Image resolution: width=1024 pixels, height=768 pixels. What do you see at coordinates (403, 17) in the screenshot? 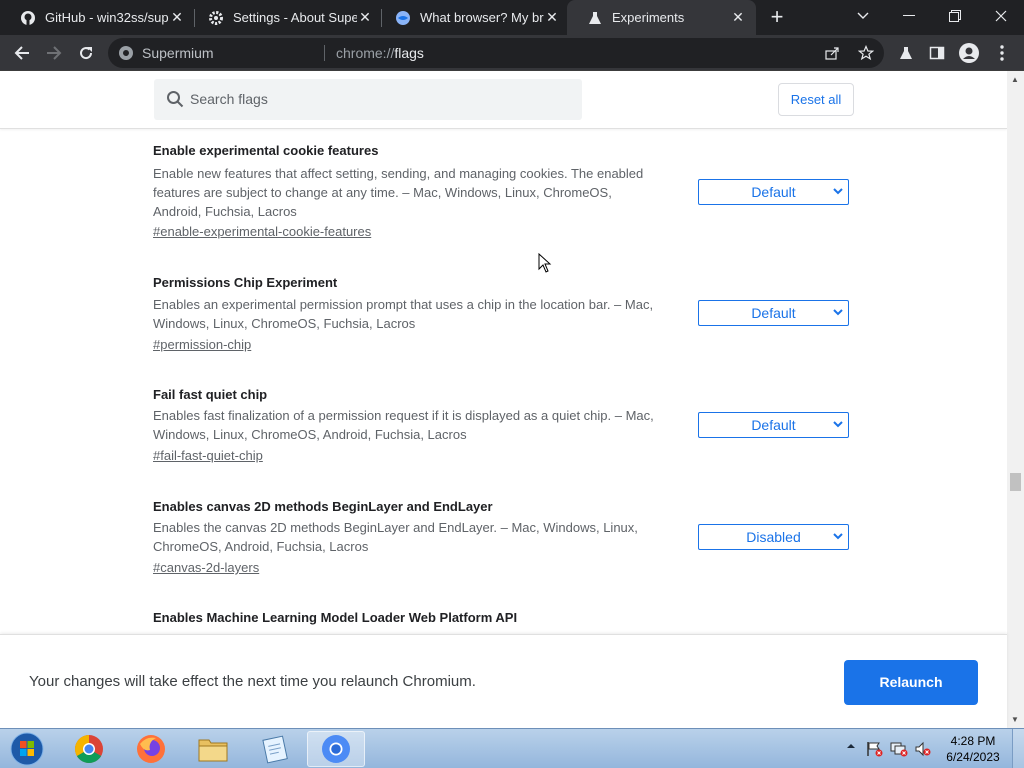
I see `globe-icon` at bounding box center [403, 17].